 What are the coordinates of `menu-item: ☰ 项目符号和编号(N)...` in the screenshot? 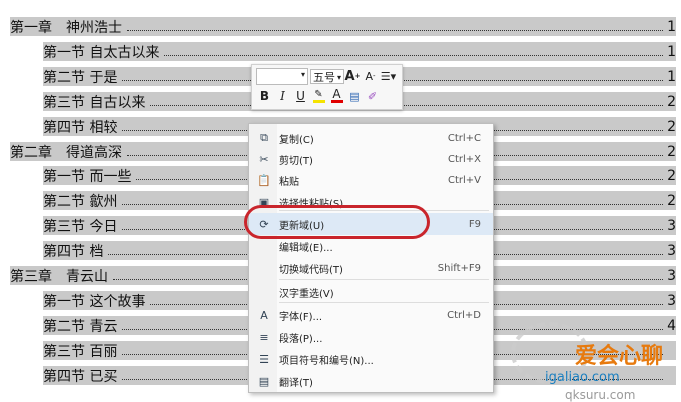 It's located at (371, 359).